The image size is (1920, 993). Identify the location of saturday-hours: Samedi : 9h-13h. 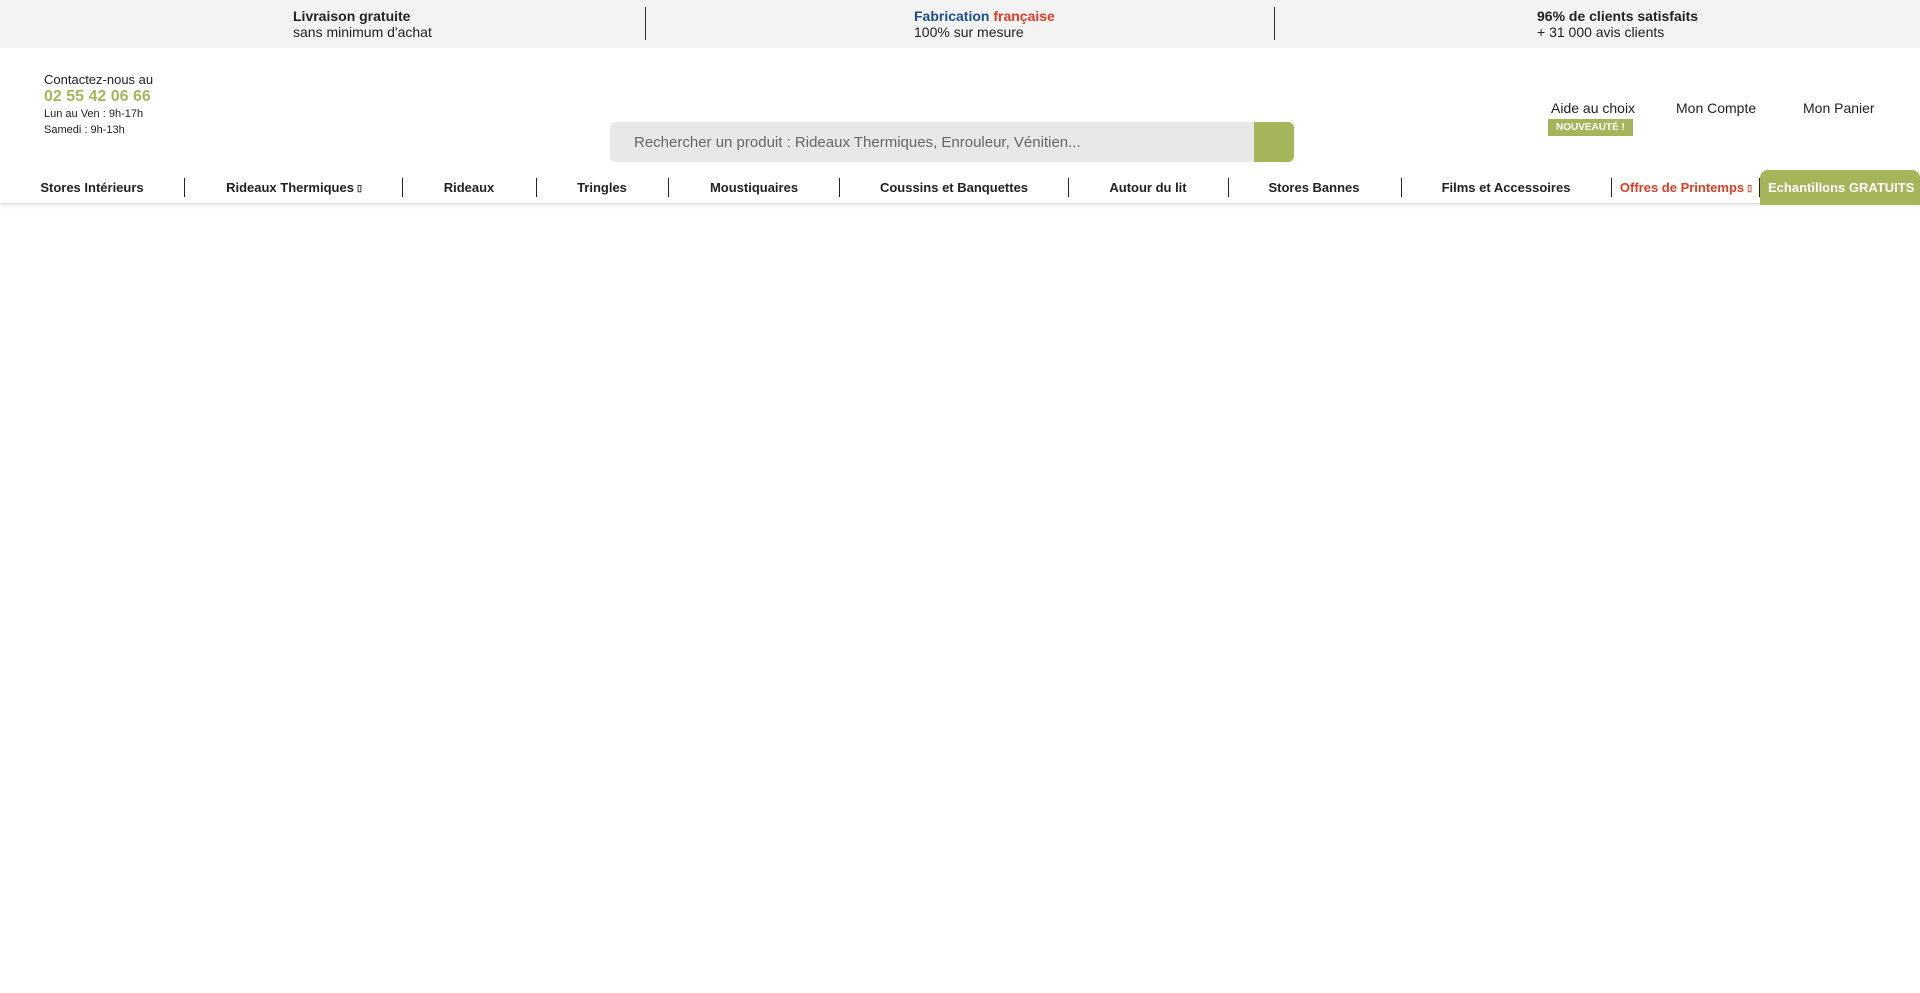
(84, 130).